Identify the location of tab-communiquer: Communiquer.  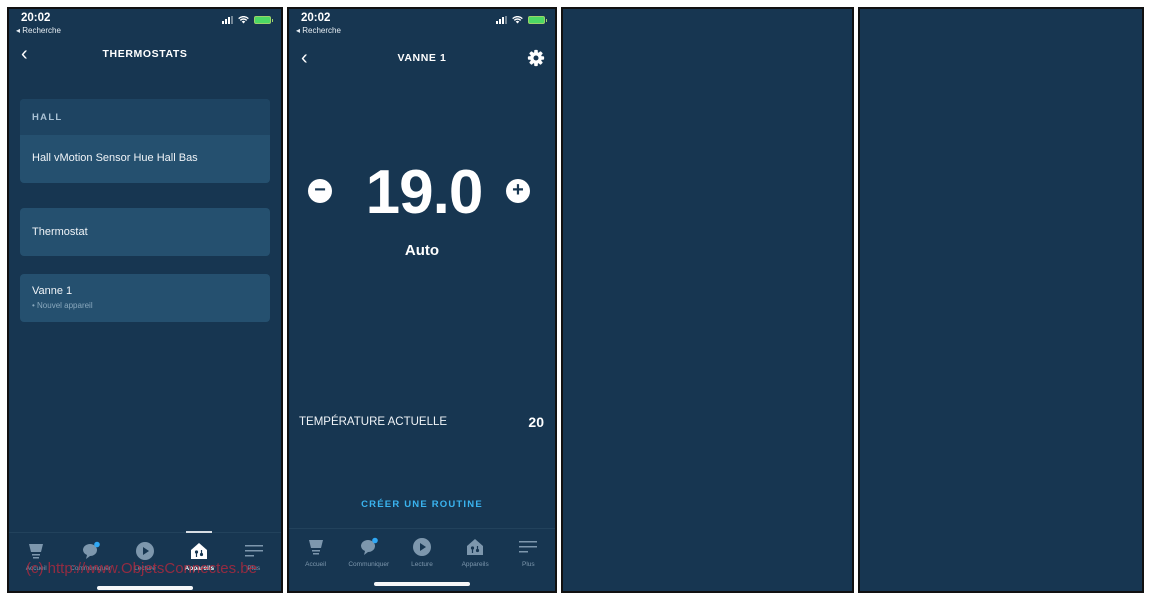
(369, 557).